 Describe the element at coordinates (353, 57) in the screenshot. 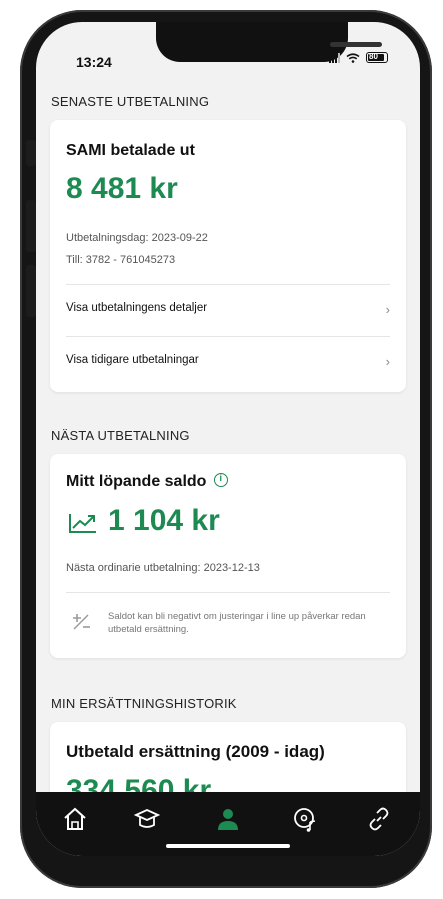

I see `wifi-icon` at that location.